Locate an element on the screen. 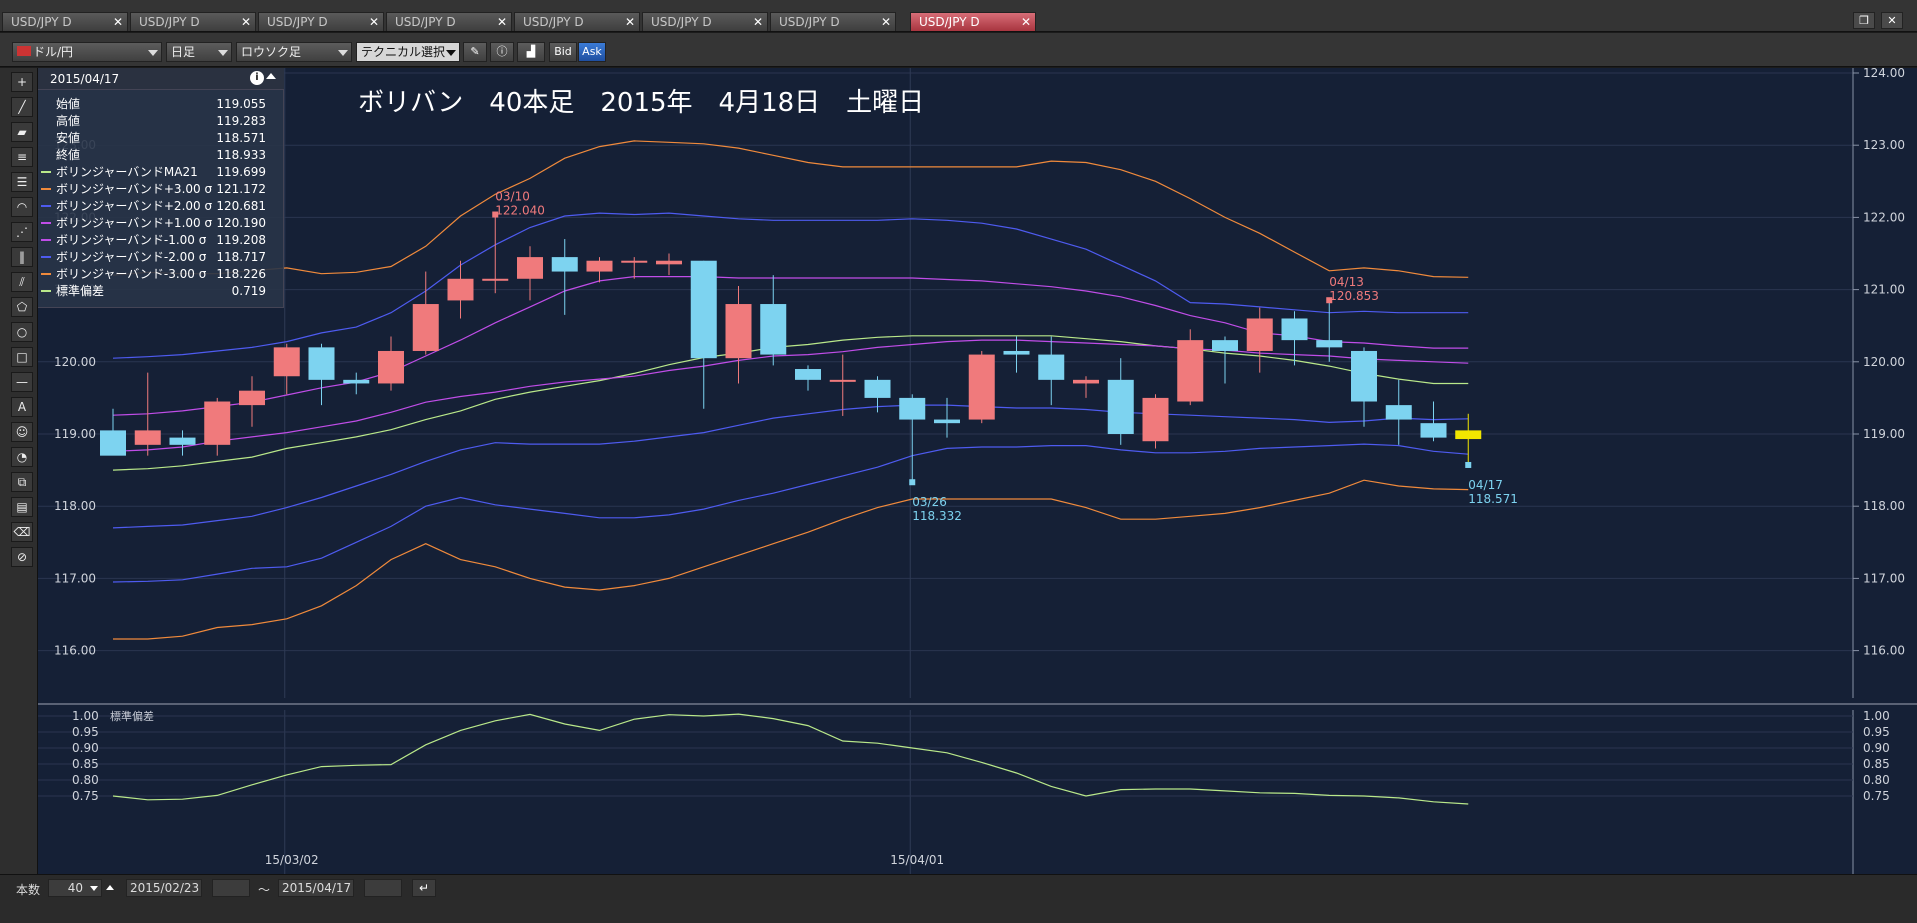 This screenshot has height=923, width=1917. info-row-label: 高値 is located at coordinates (68, 121).